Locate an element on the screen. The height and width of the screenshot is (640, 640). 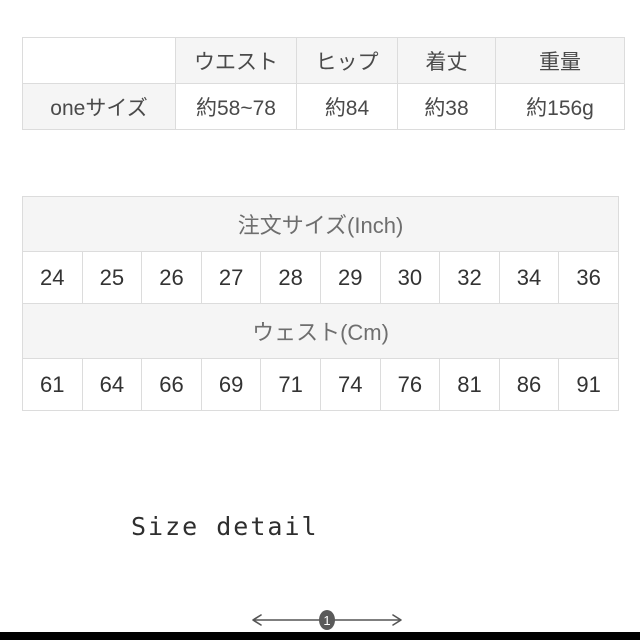
bottom-black-band is located at coordinates (320, 636).